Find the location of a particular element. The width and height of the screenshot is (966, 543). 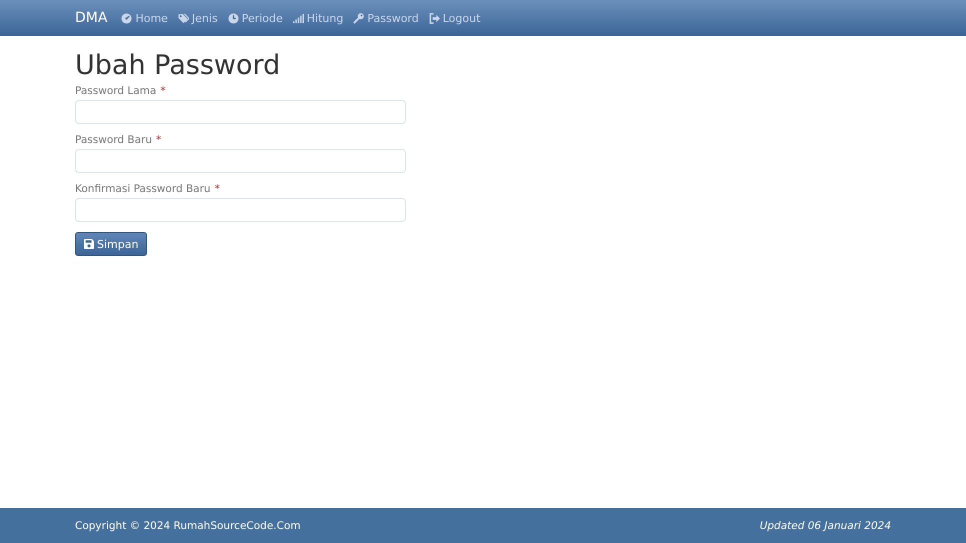

field-label: Password Baru is located at coordinates (113, 140).